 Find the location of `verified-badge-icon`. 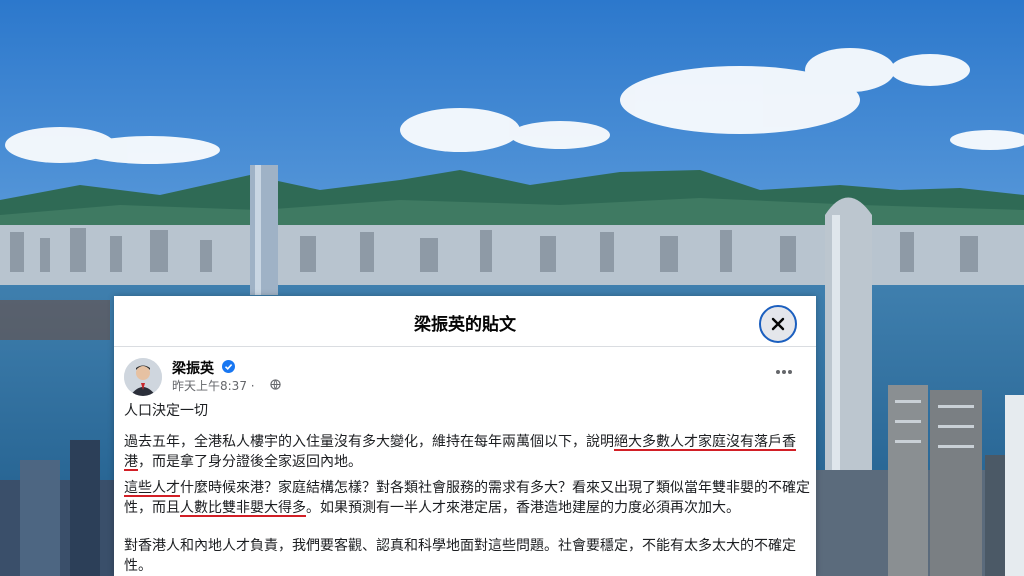

verified-badge-icon is located at coordinates (228, 366).